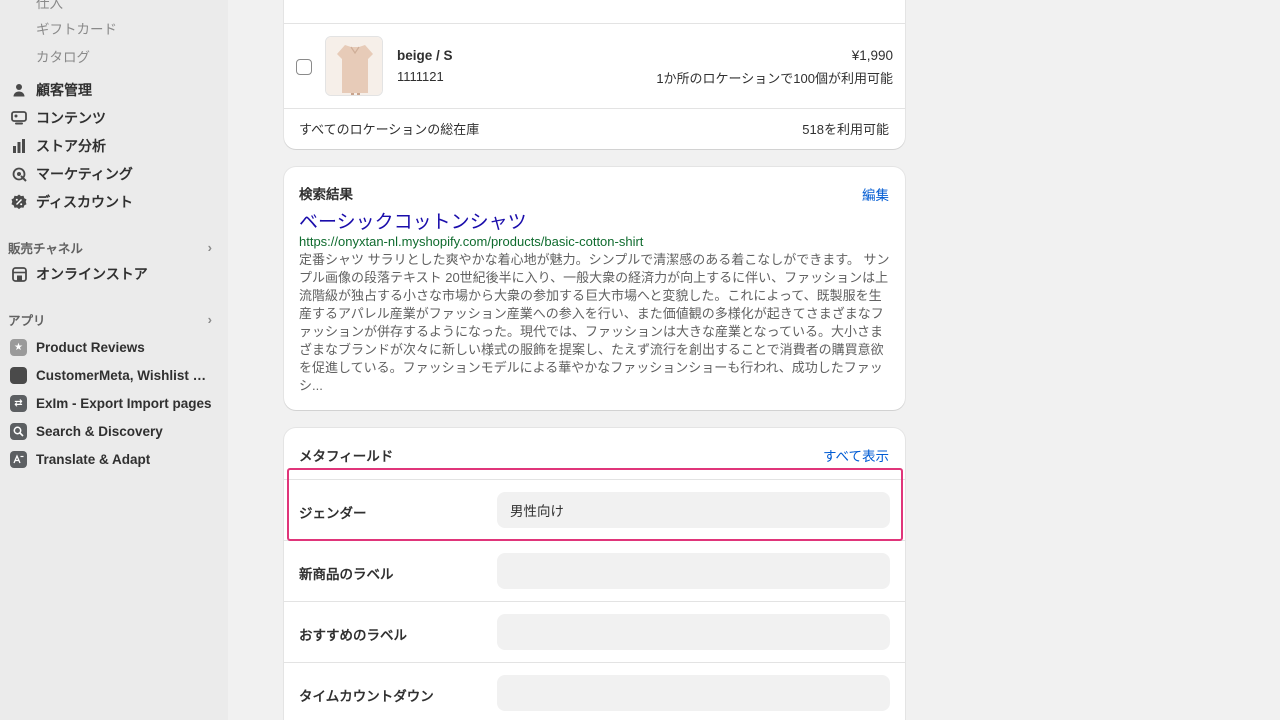 Image resolution: width=1280 pixels, height=720 pixels. I want to click on app-label: Product Reviews, so click(90, 347).